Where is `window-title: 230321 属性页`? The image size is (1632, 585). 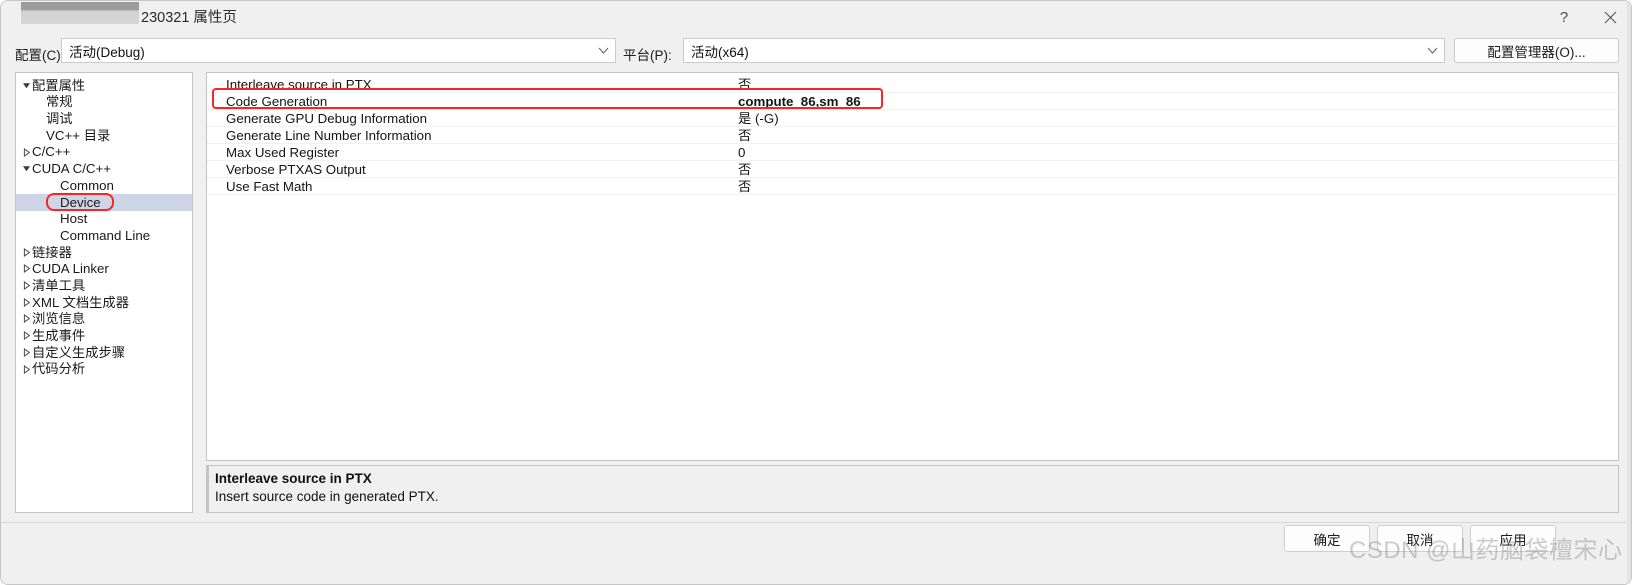 window-title: 230321 属性页 is located at coordinates (189, 18).